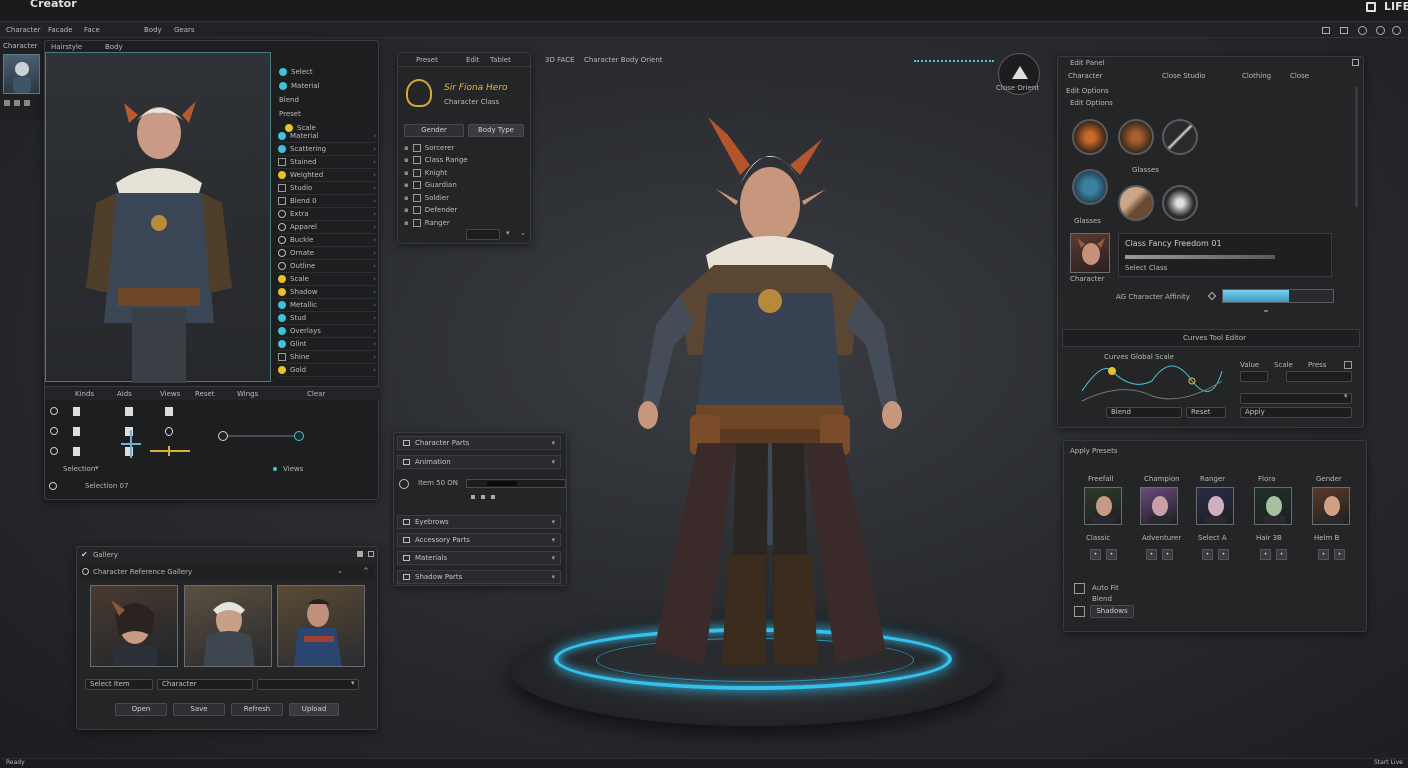 Image resolution: width=1408 pixels, height=768 pixels. What do you see at coordinates (84, 394) in the screenshot?
I see `toolbar-item: Kinds` at bounding box center [84, 394].